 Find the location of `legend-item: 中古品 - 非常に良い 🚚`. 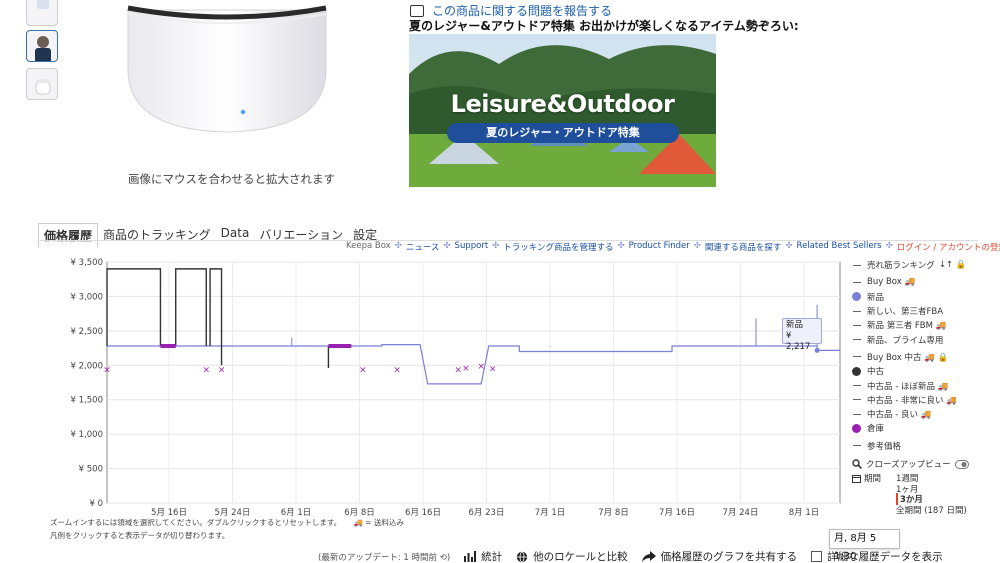

legend-item: 中古品 - 非常に良い 🚚 is located at coordinates (922, 400).